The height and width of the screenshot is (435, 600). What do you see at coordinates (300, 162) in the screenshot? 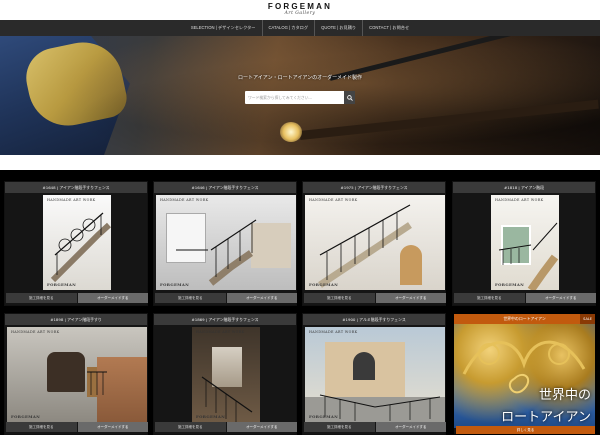
I see `section-divider` at bounding box center [300, 162].